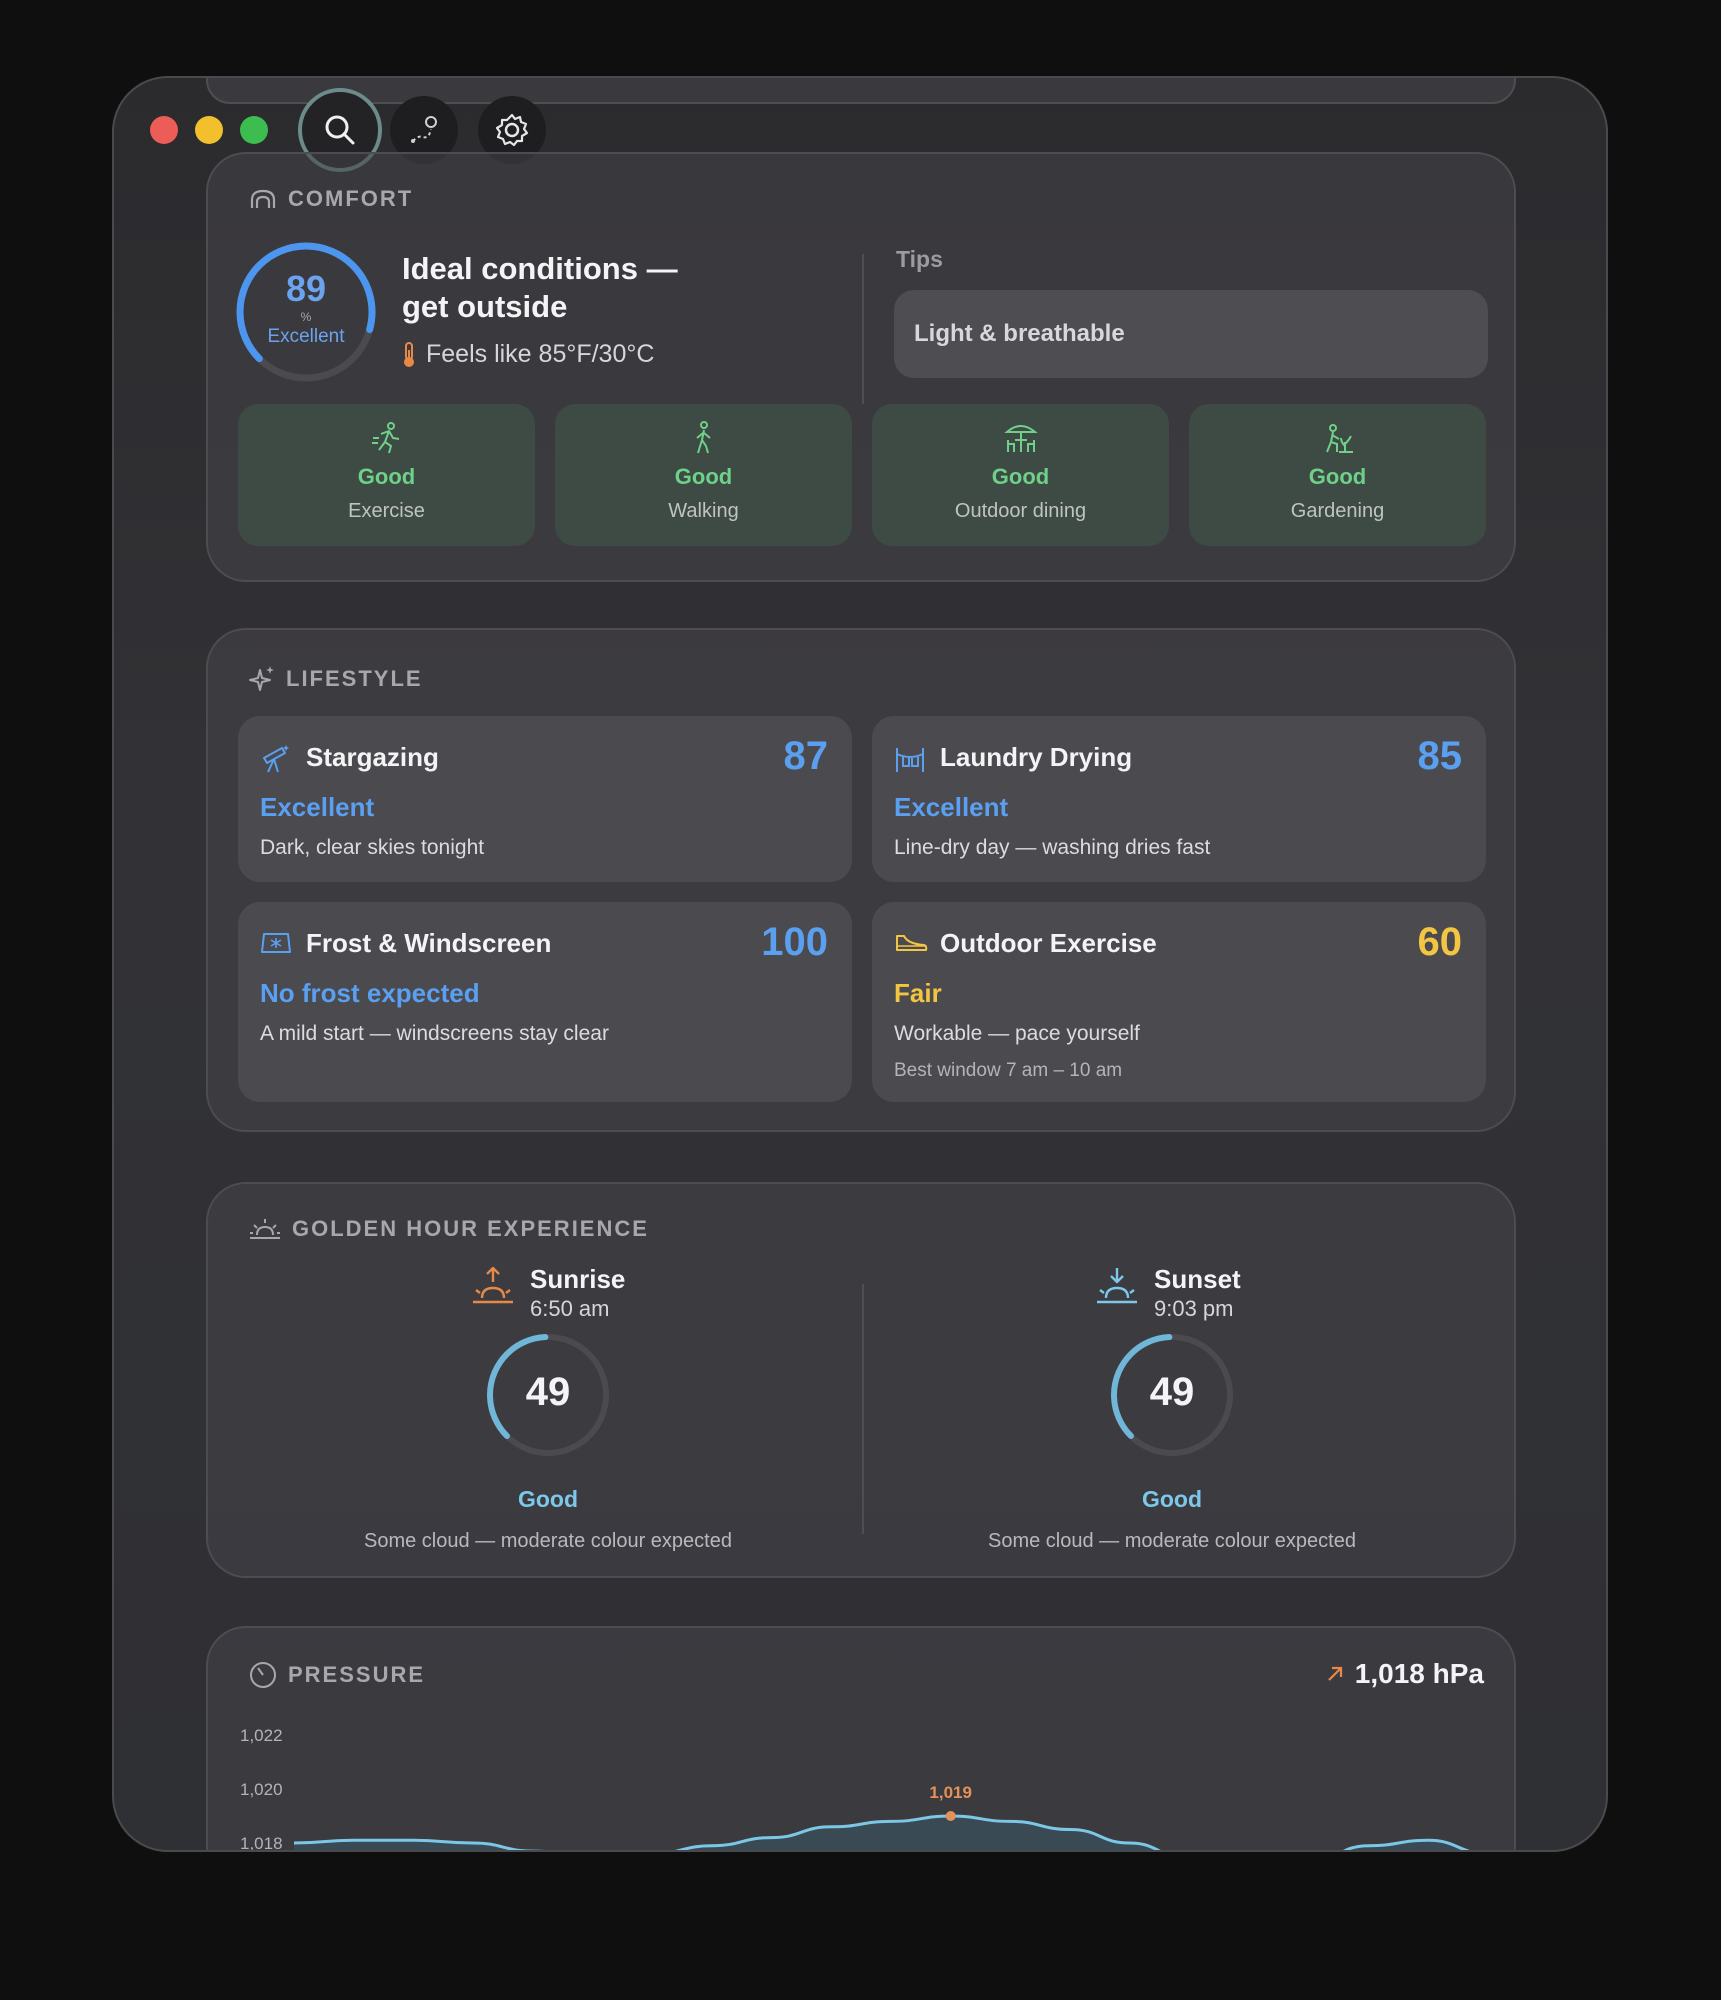  I want to click on comfort-rating: Excellent, so click(306, 336).